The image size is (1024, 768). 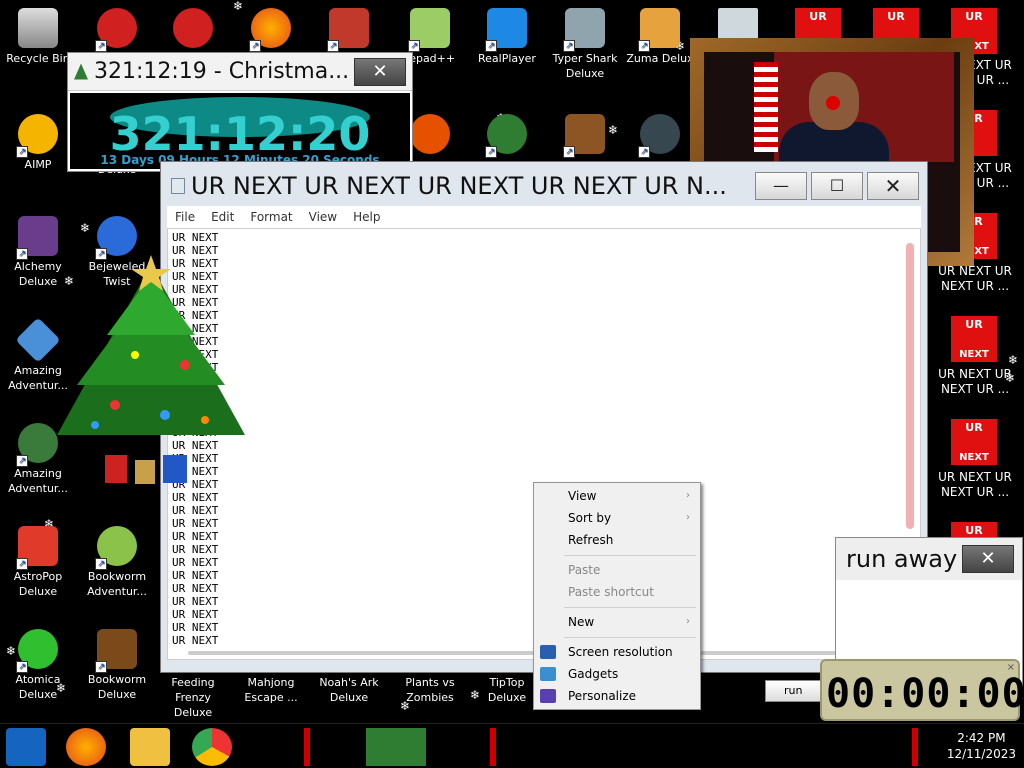 I want to click on clock-date: 12/11/2023, so click(x=981, y=754).